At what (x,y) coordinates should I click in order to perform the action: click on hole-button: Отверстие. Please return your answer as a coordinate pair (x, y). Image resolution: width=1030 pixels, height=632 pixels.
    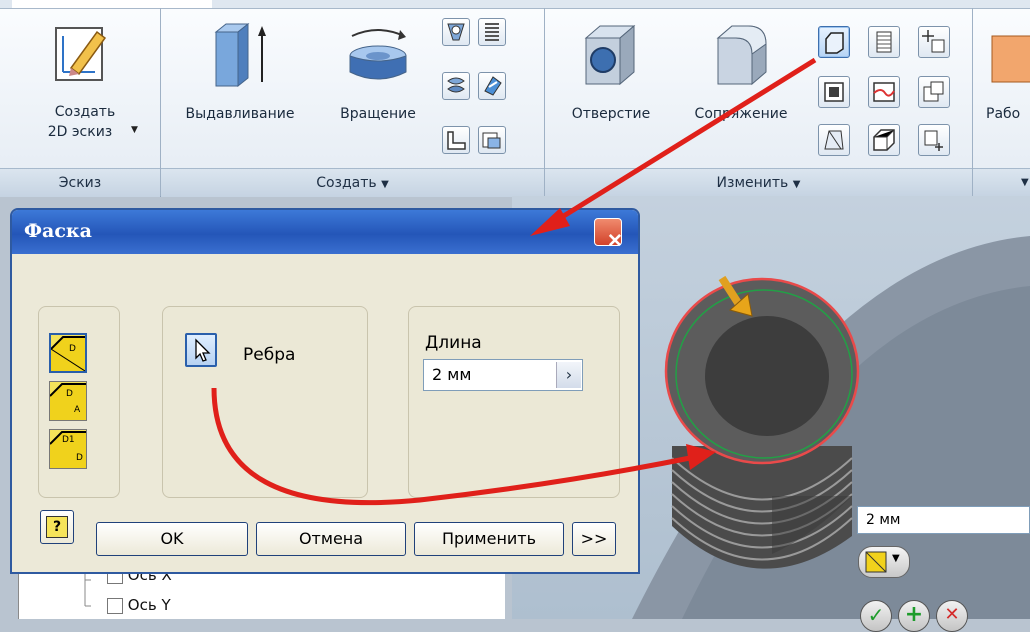
    Looking at the image, I should click on (611, 92).